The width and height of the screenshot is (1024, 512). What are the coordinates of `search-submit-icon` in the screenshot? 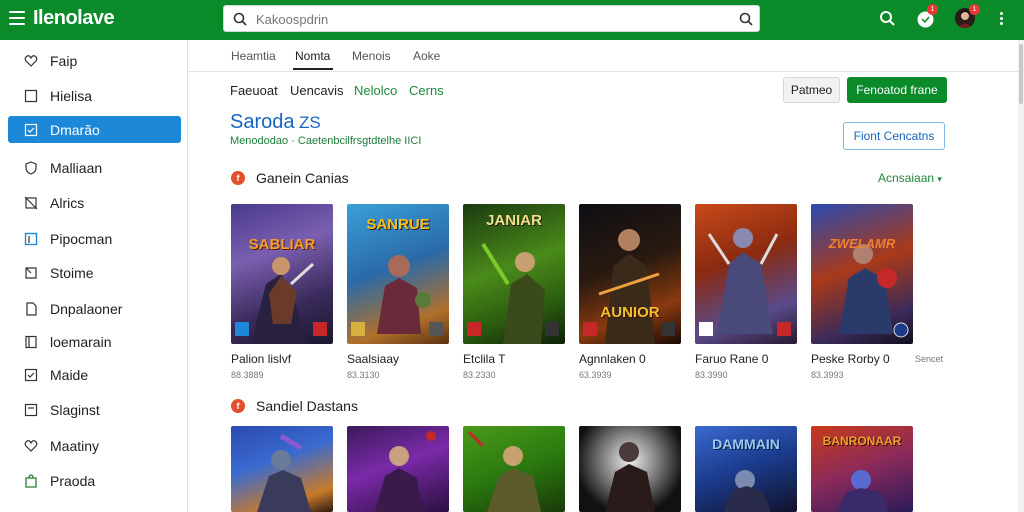 It's located at (746, 19).